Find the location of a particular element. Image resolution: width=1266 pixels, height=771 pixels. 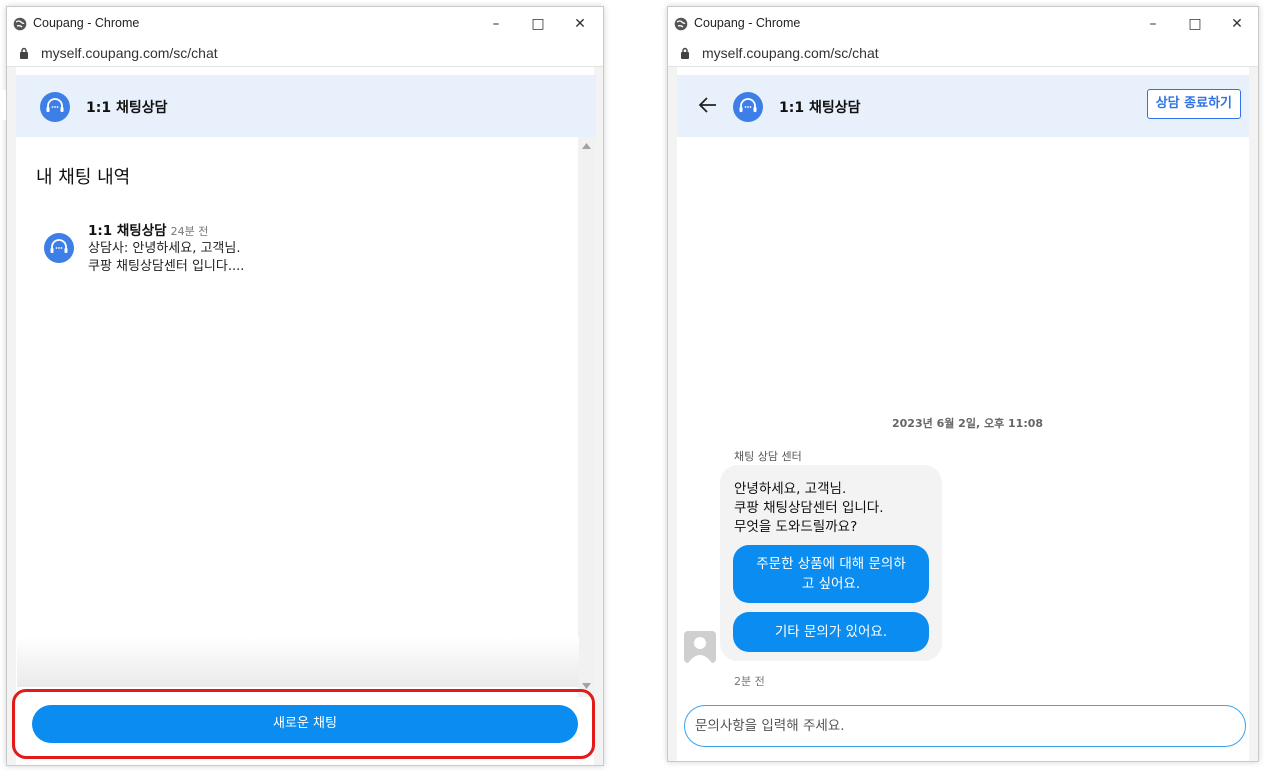

message-age: 2분 전 is located at coordinates (749, 681).